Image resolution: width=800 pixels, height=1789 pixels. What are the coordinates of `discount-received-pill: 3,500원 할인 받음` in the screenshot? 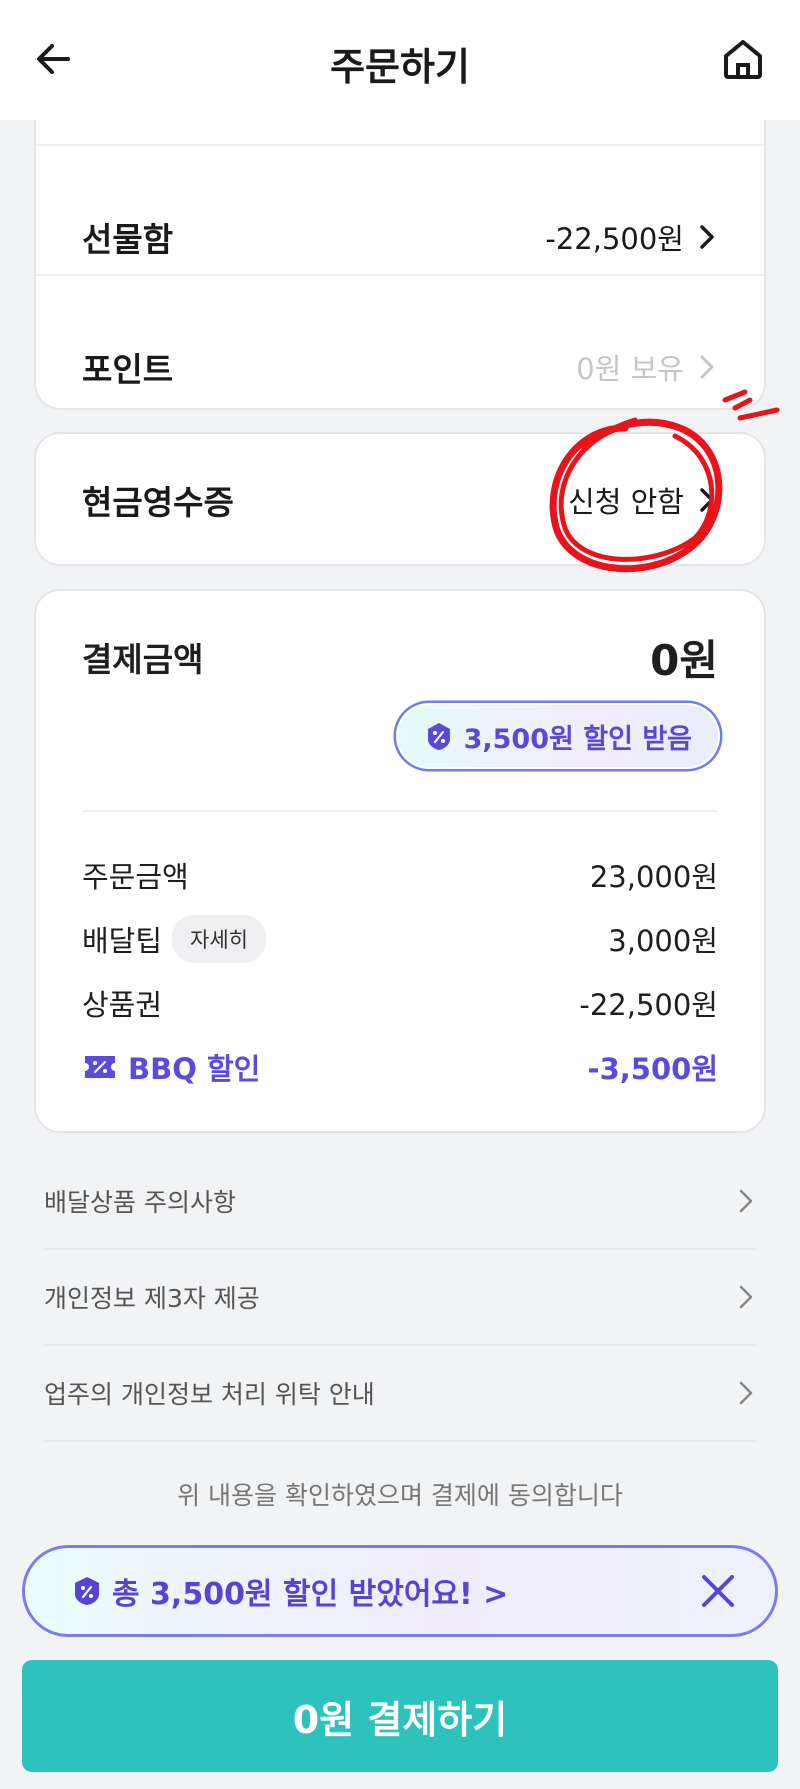 It's located at (558, 736).